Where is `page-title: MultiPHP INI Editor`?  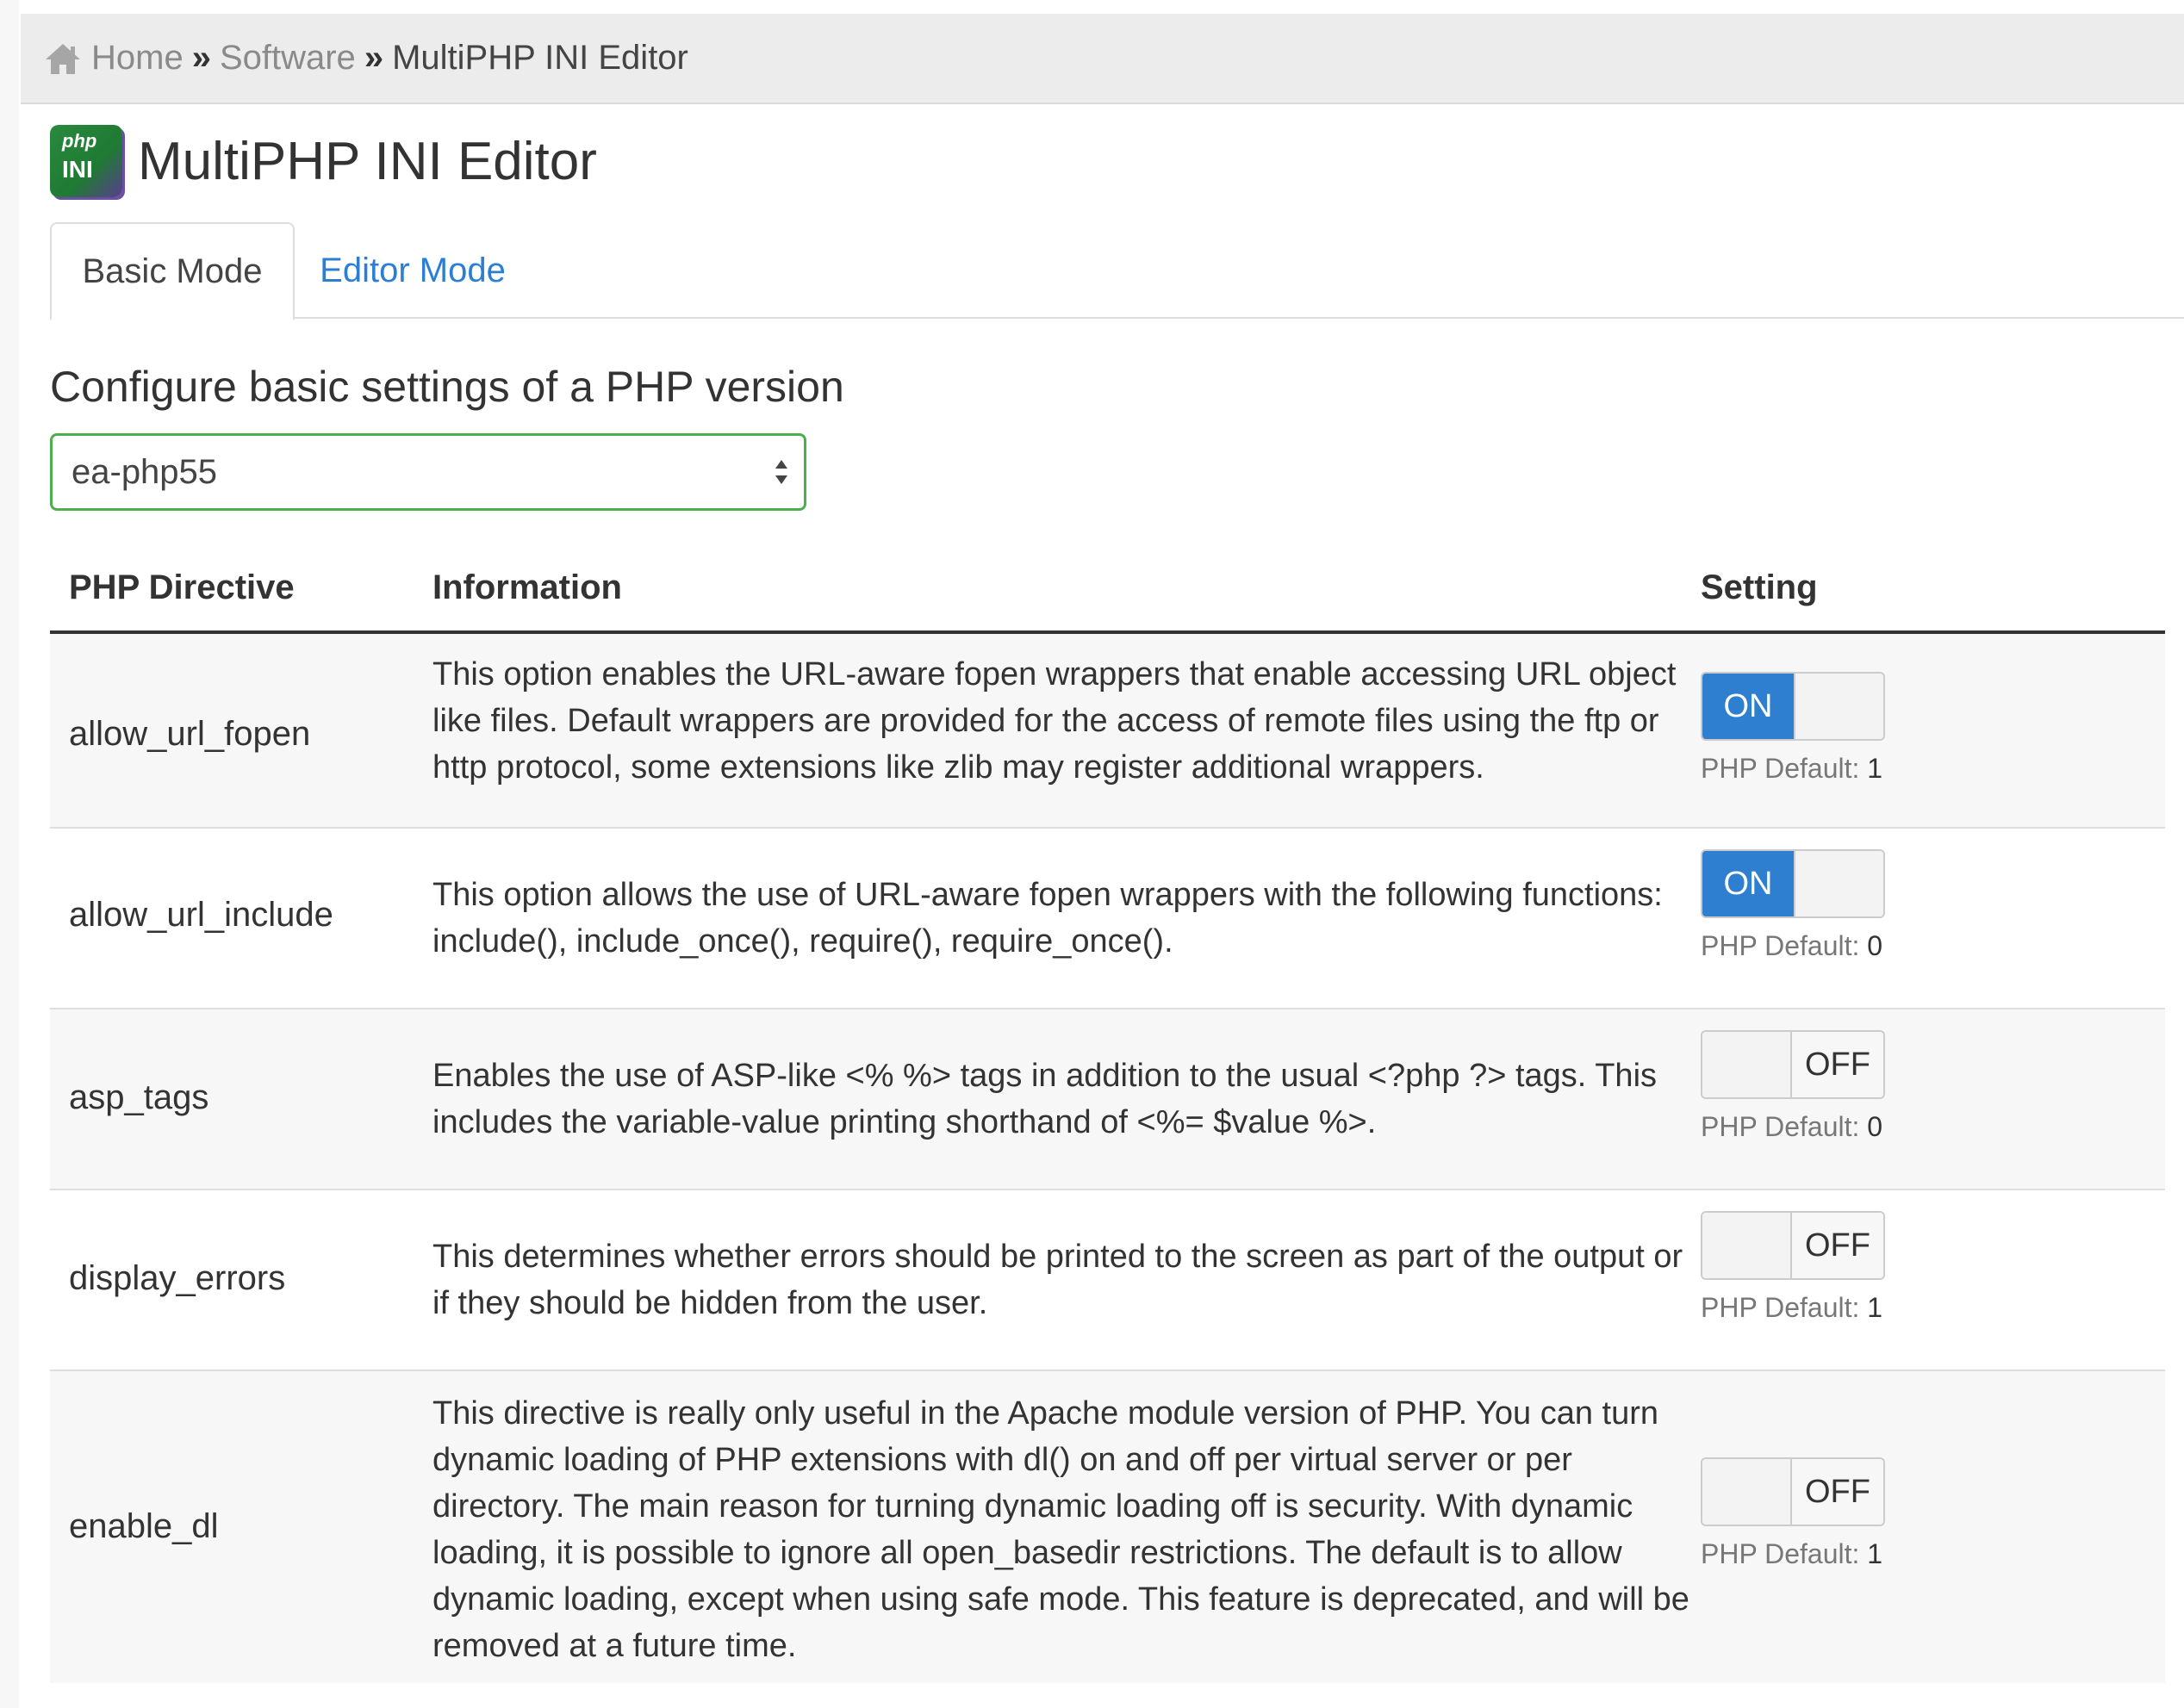 page-title: MultiPHP INI Editor is located at coordinates (368, 161).